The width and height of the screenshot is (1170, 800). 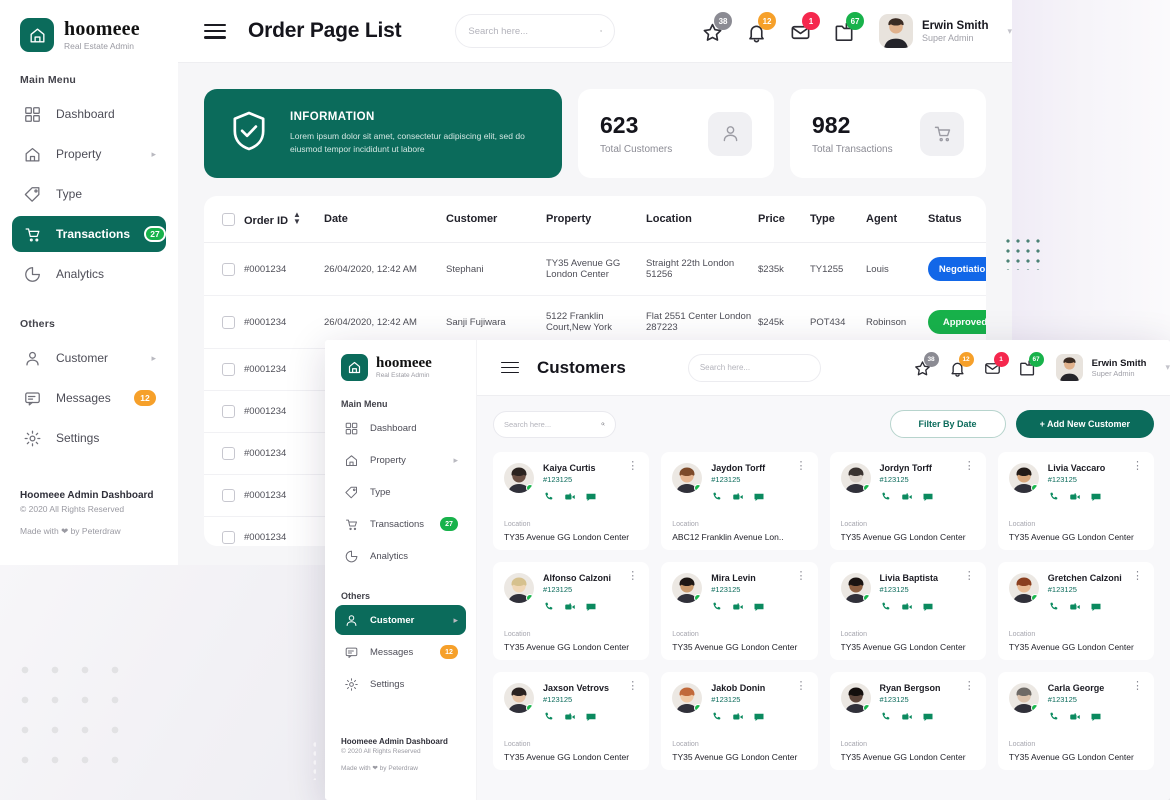 What do you see at coordinates (385, 220) in the screenshot?
I see `column-date: Date` at bounding box center [385, 220].